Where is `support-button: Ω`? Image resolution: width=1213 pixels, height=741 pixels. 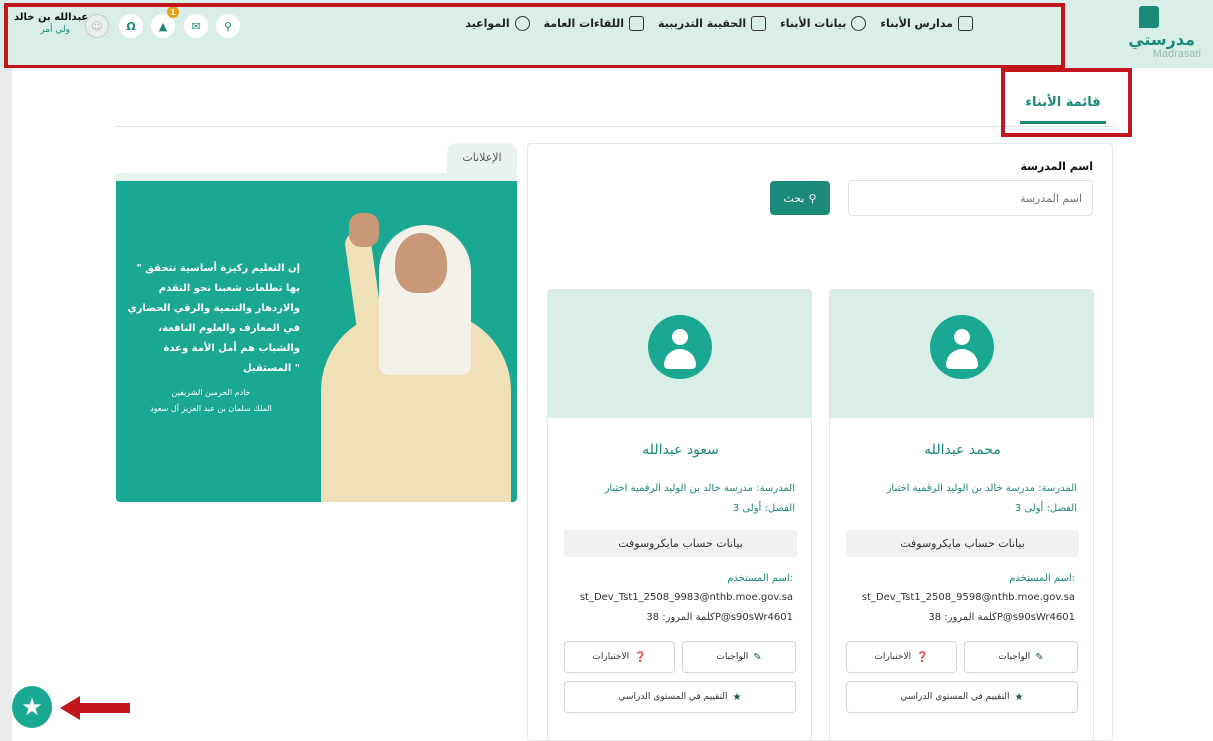
support-button: Ω is located at coordinates (131, 26).